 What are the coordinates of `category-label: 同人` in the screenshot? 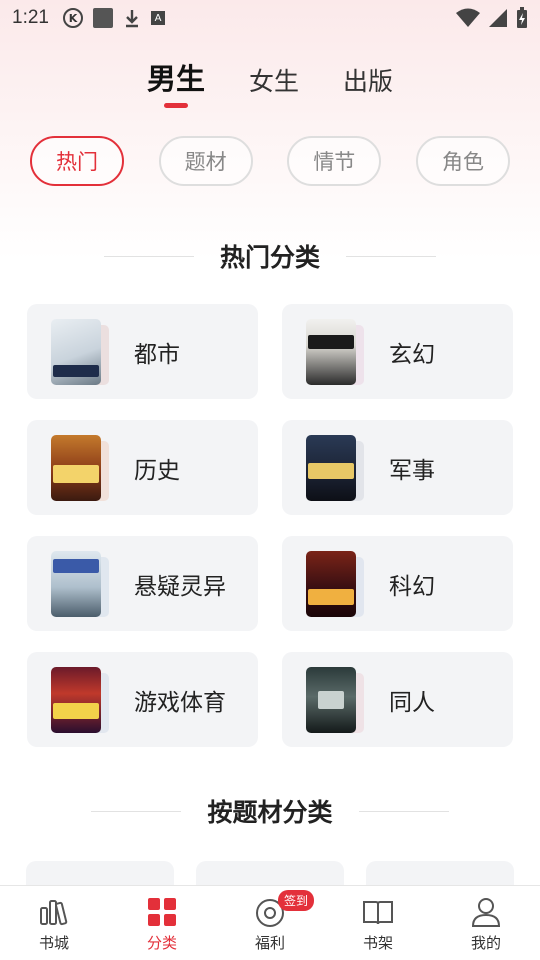 It's located at (412, 702).